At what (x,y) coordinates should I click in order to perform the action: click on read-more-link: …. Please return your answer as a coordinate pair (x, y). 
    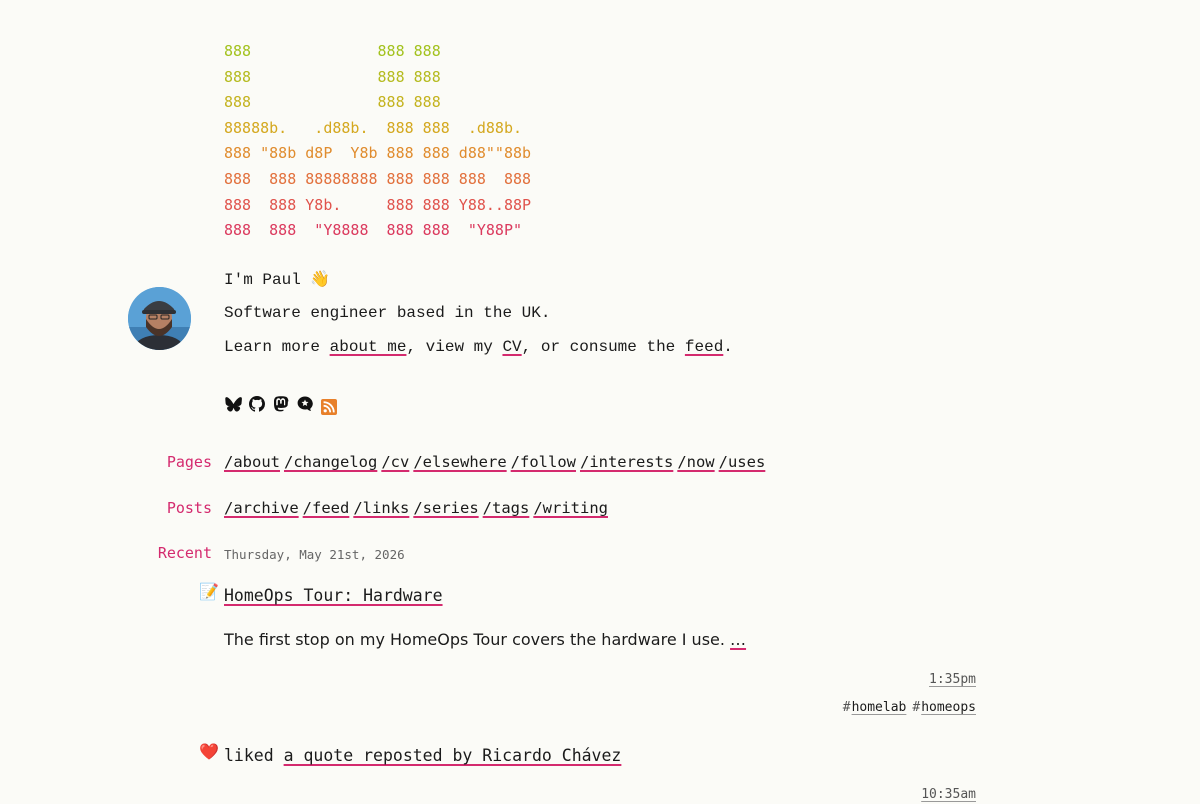
    Looking at the image, I should click on (738, 639).